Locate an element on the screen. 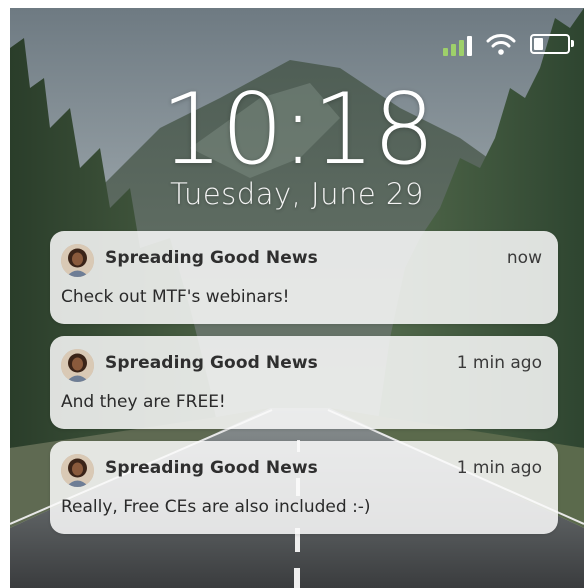 This screenshot has height=588, width=584. lock-screen-date: Tuesday, June 29 is located at coordinates (297, 194).